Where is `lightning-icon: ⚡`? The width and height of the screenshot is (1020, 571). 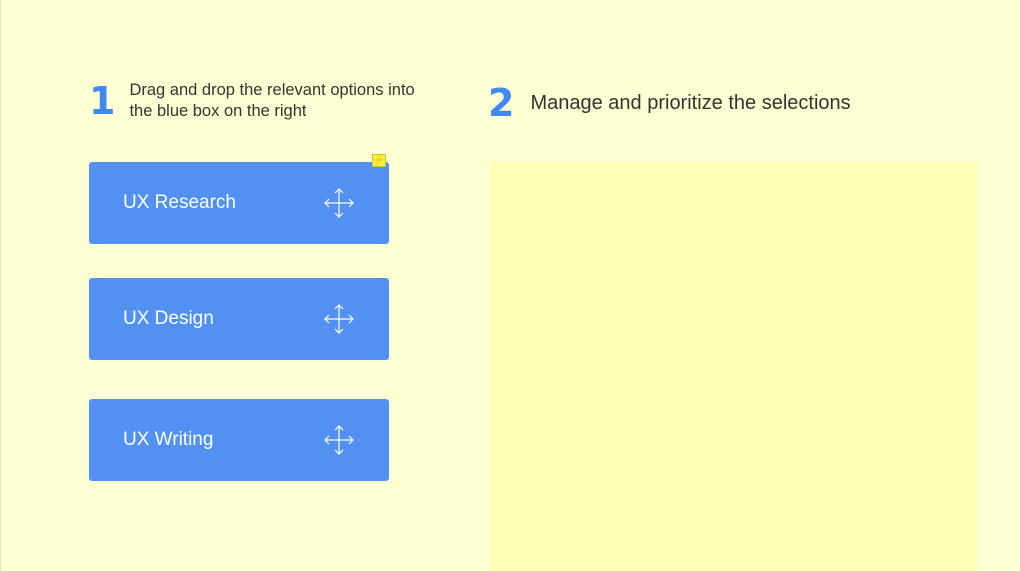
lightning-icon: ⚡ is located at coordinates (379, 160).